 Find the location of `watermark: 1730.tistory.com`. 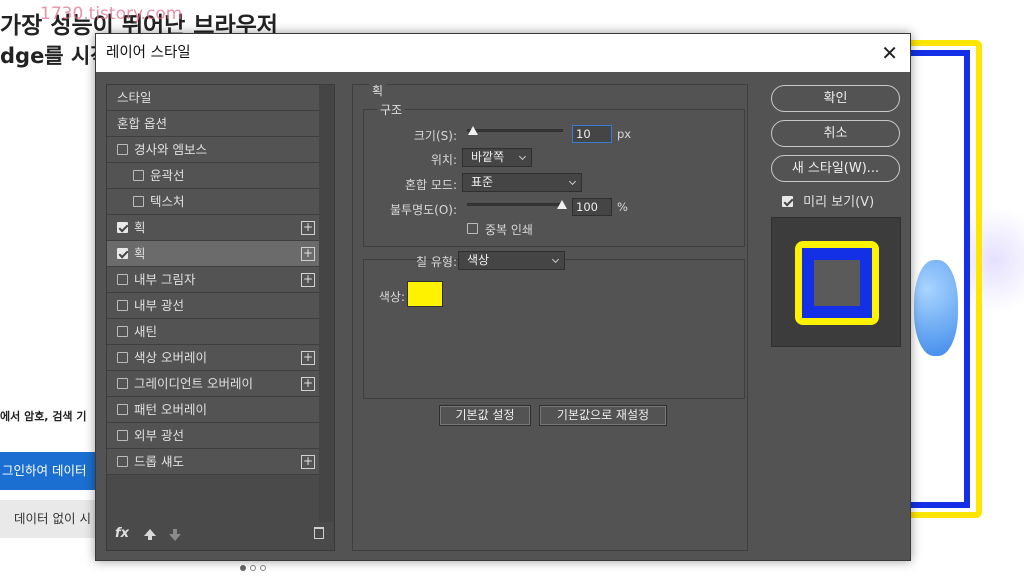

watermark: 1730.tistory.com is located at coordinates (111, 14).